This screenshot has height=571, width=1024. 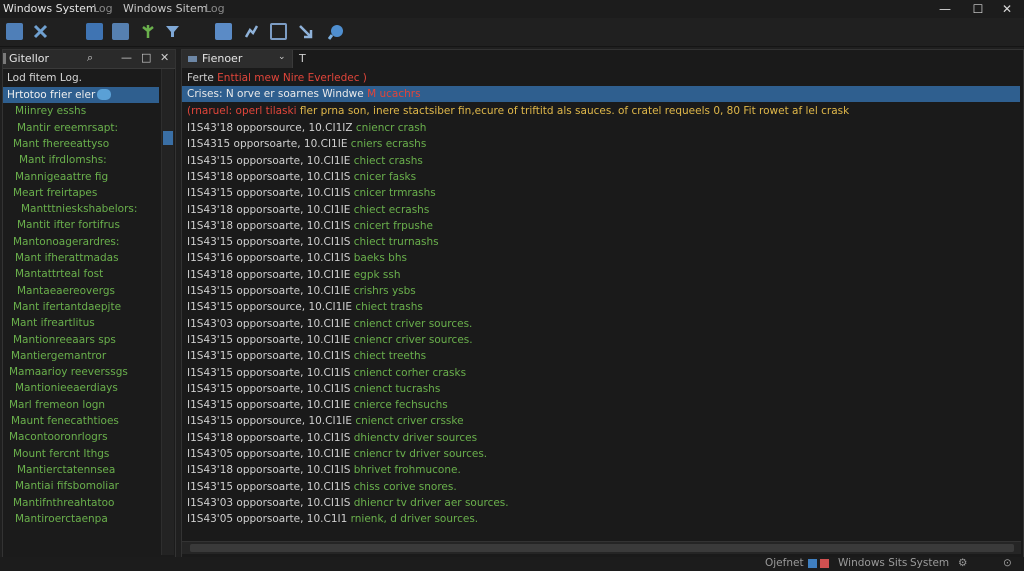 What do you see at coordinates (302, 58) in the screenshot?
I see `new-tab-button: T` at bounding box center [302, 58].